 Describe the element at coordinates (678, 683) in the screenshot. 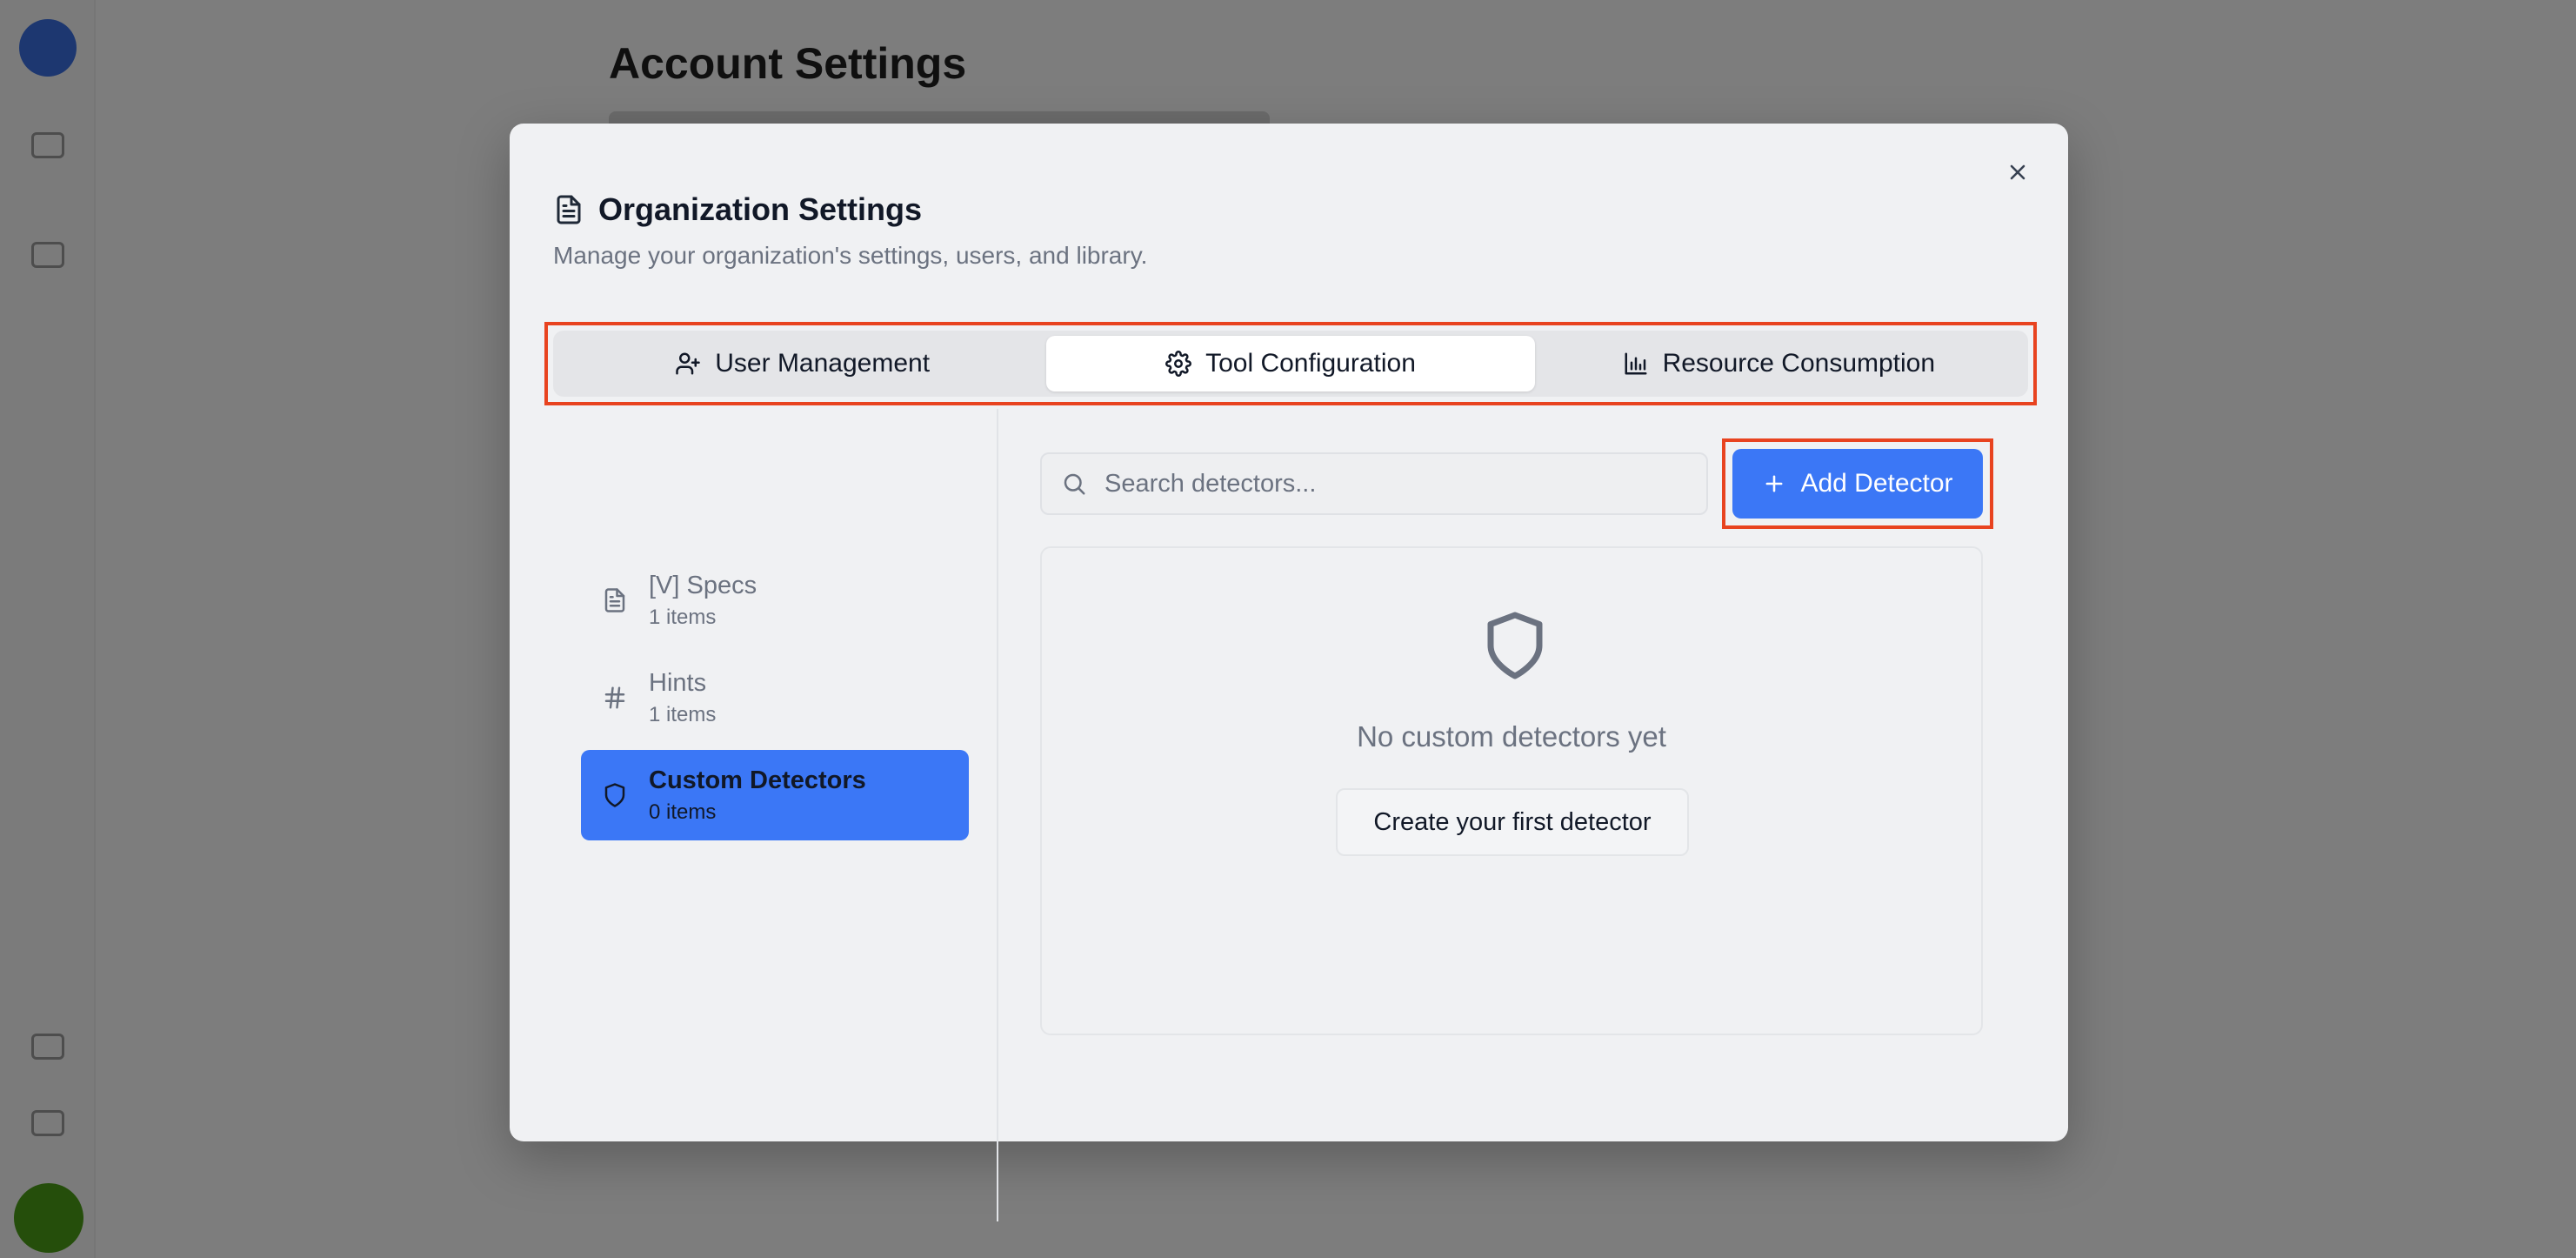

I see `sidebar-item-label: Hints` at that location.